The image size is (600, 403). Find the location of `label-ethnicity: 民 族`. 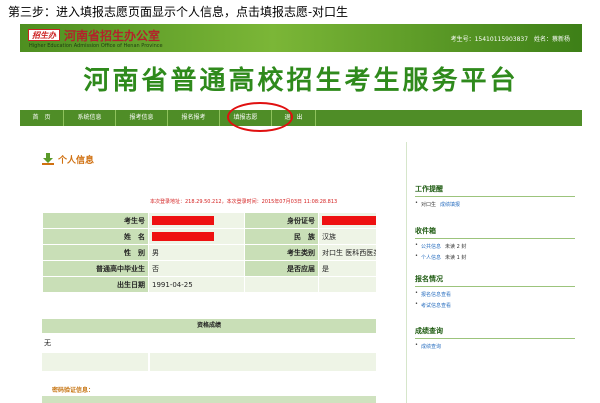

label-ethnicity: 民 族 is located at coordinates (281, 236).